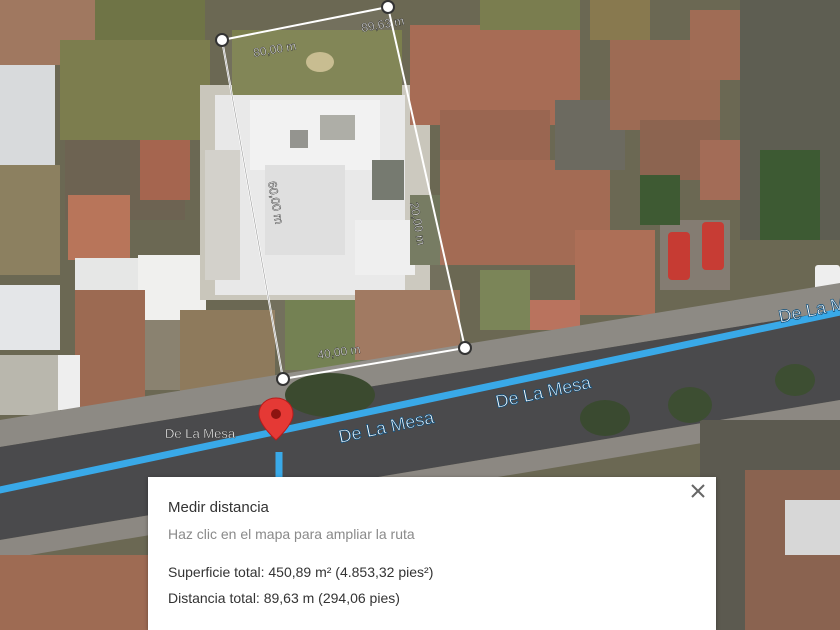 The image size is (840, 630). Describe the element at coordinates (218, 507) in the screenshot. I see `panel-title: Medir distancia` at that location.